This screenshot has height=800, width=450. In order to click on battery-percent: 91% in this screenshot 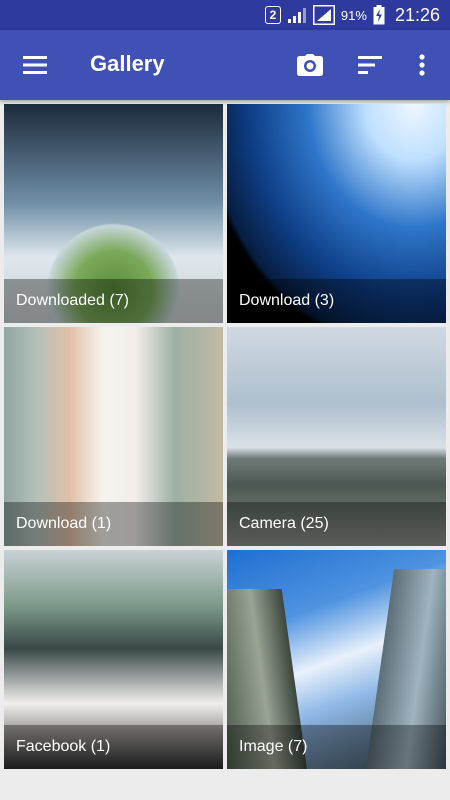, I will do `click(353, 15)`.